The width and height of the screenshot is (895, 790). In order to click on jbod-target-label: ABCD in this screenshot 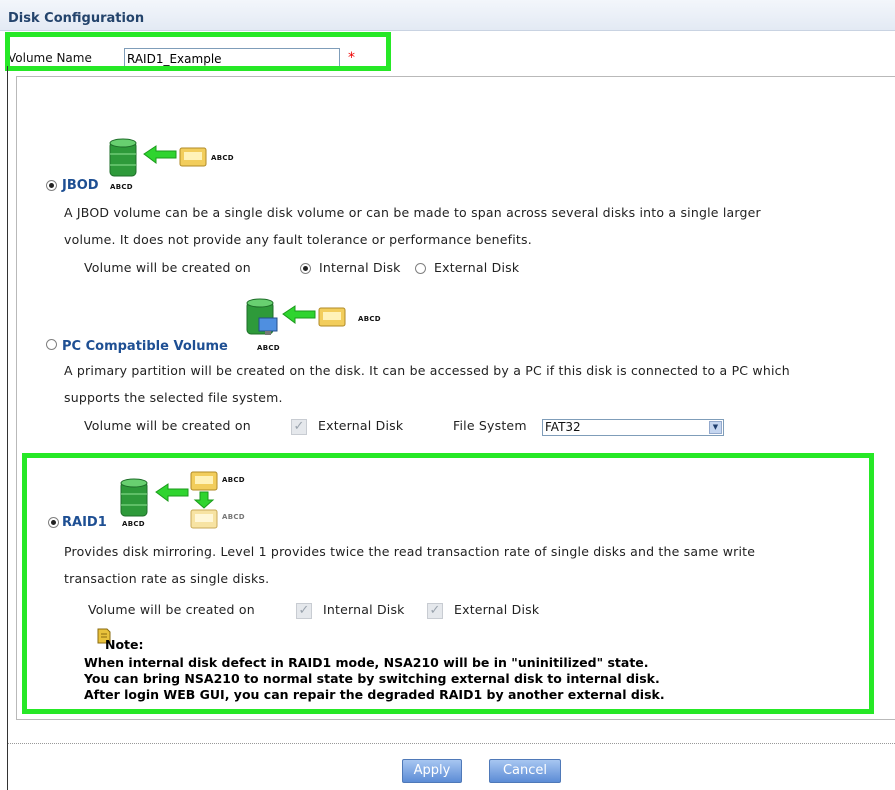, I will do `click(222, 158)`.